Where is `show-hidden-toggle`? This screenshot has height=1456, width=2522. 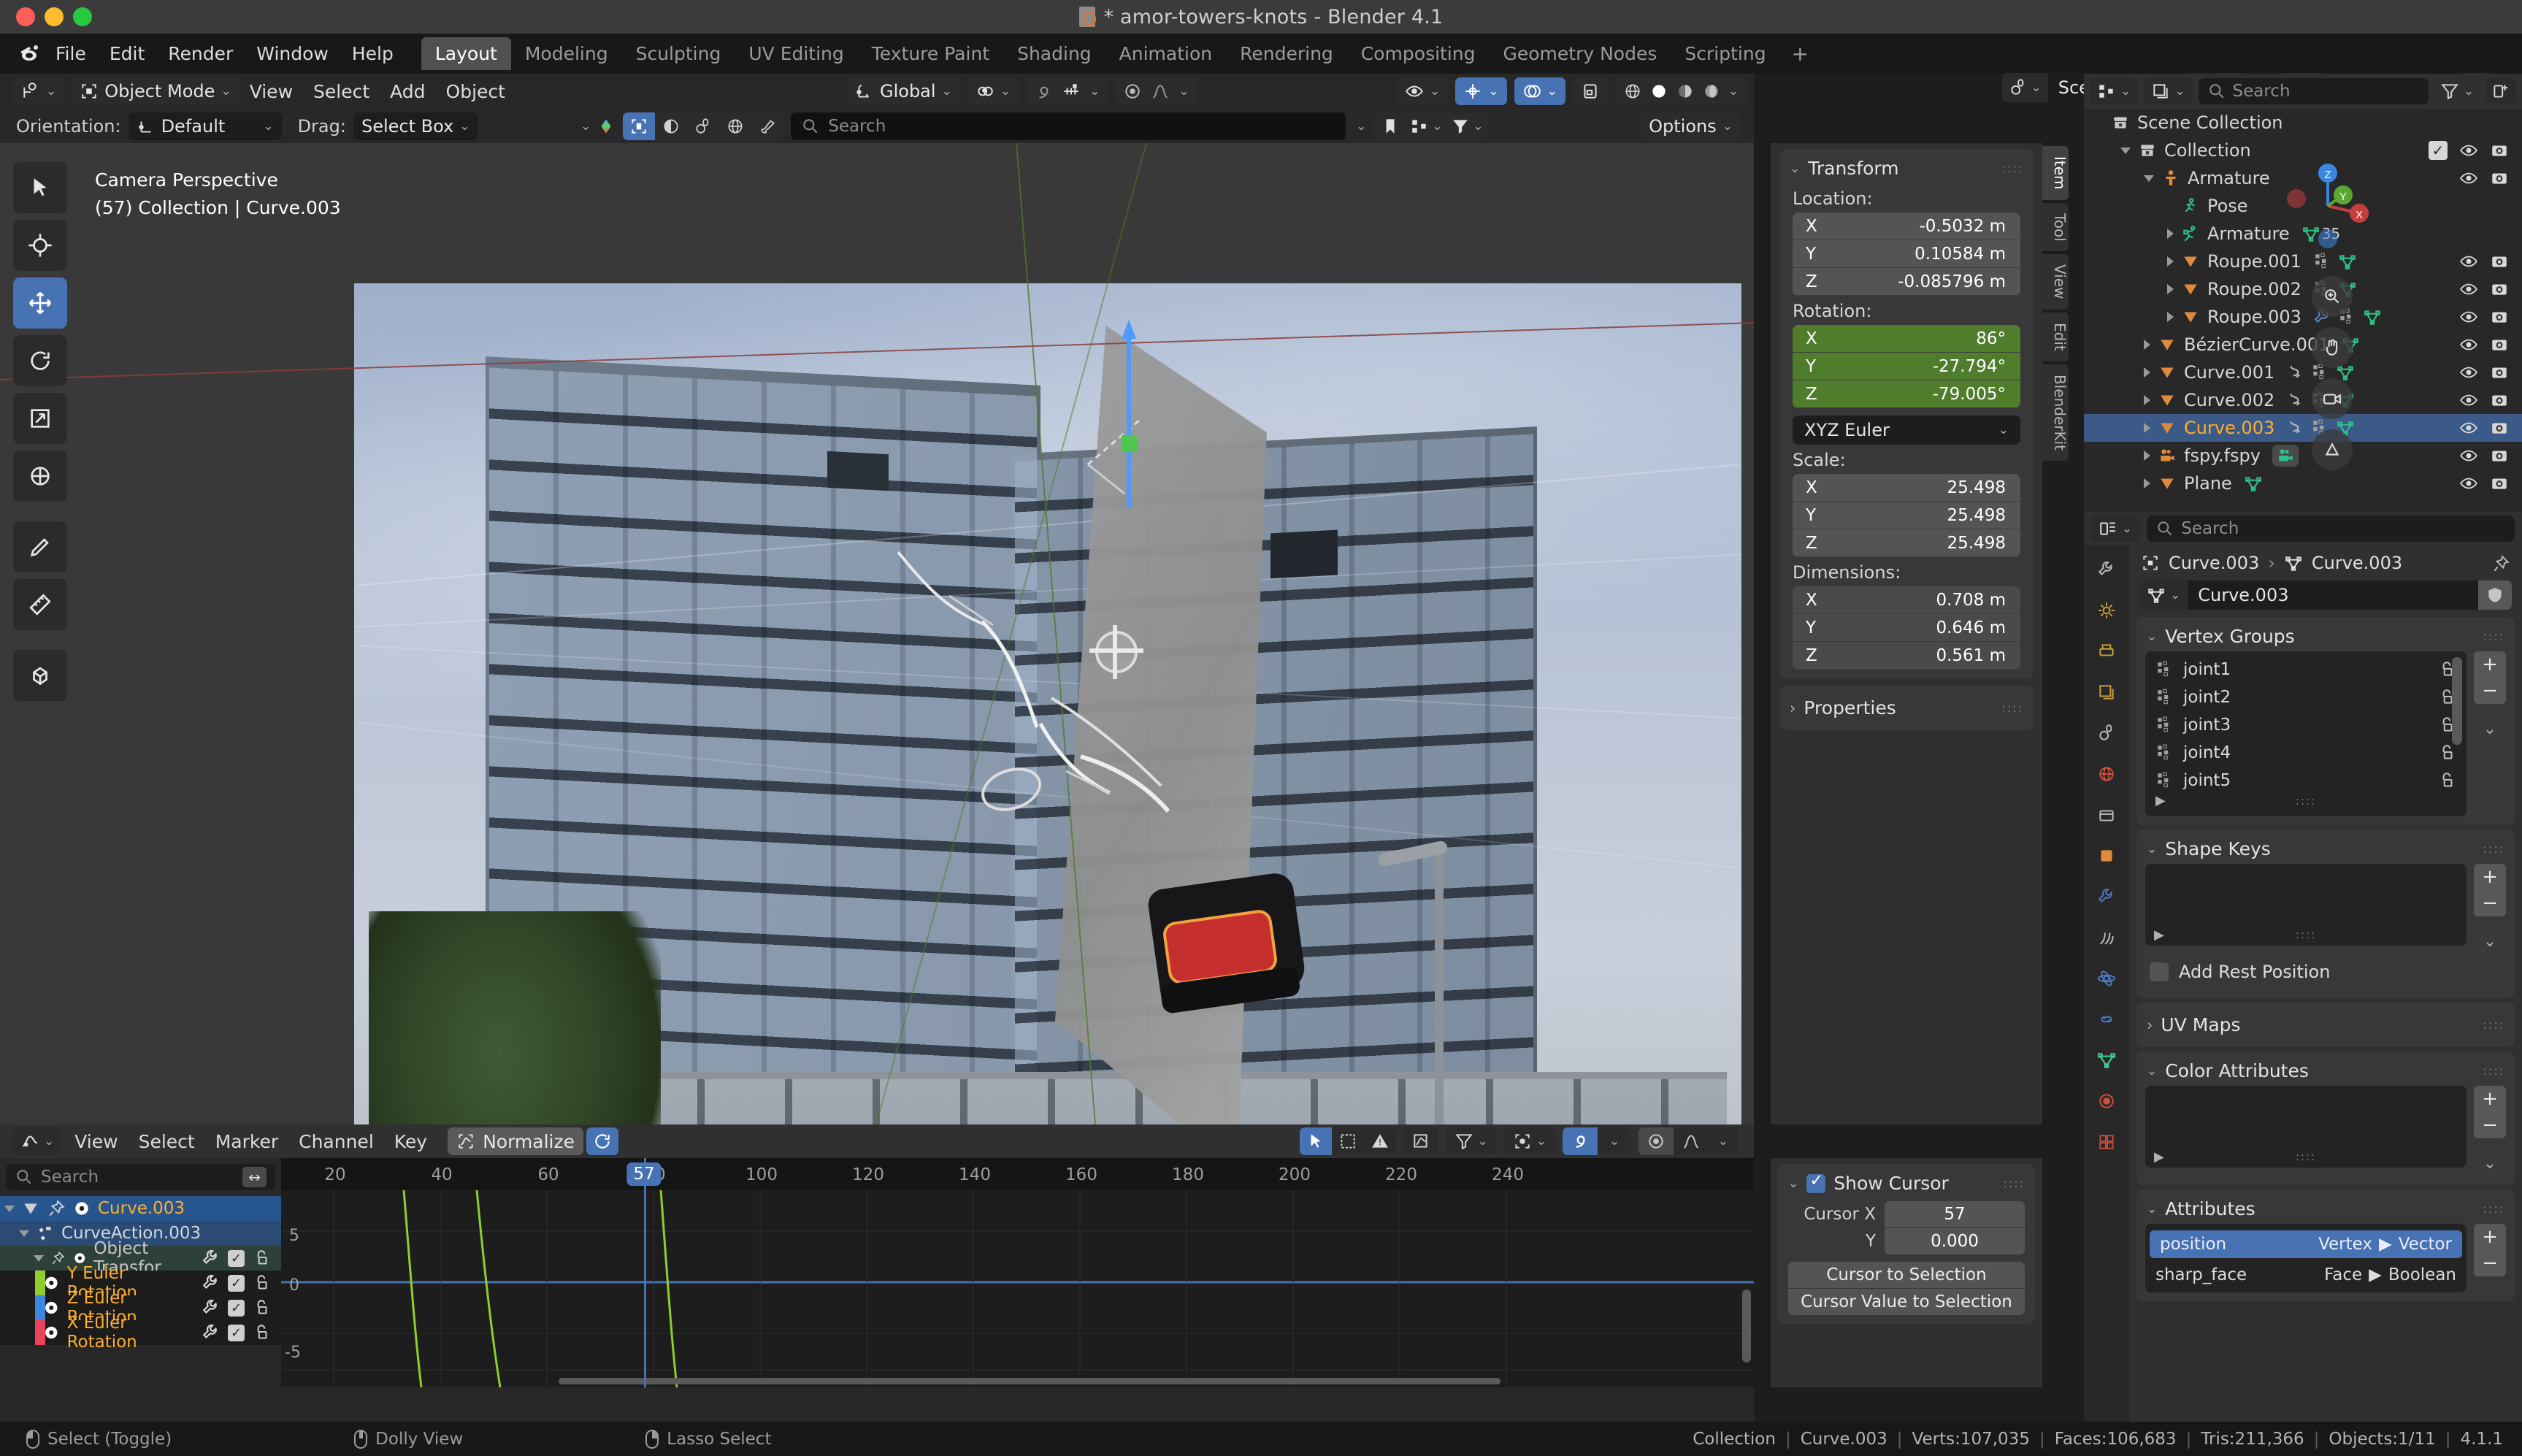
show-hidden-toggle is located at coordinates (1348, 1141).